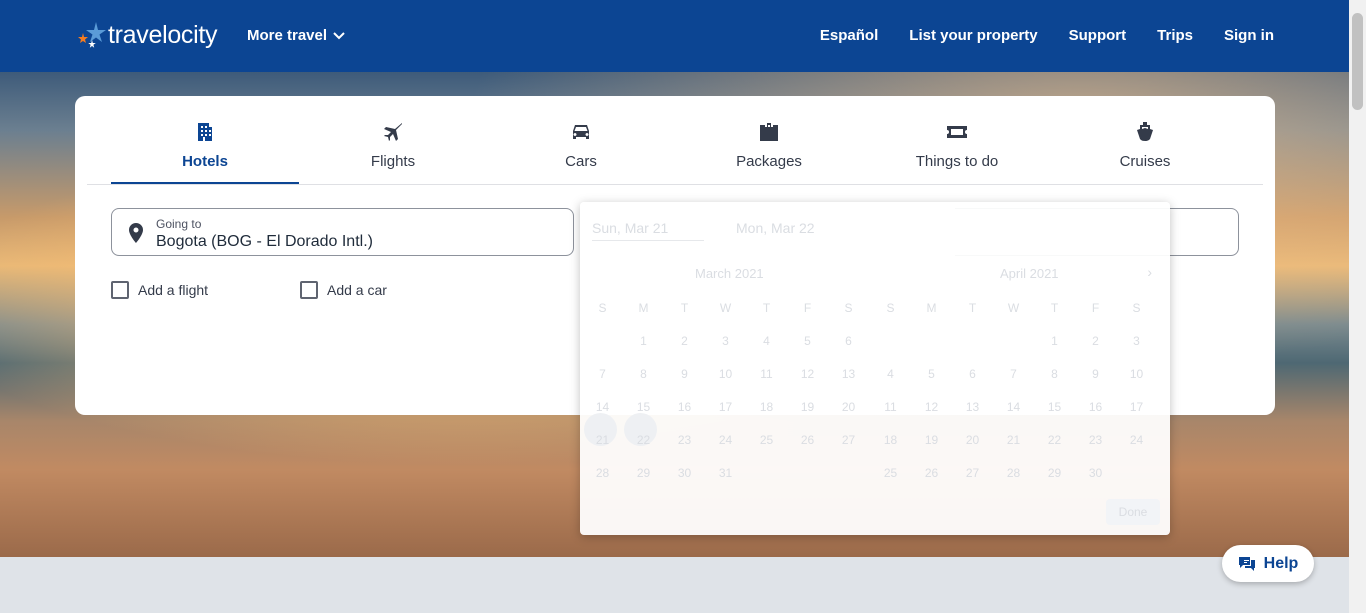  Describe the element at coordinates (136, 233) in the screenshot. I see `location-pin-icon` at that location.